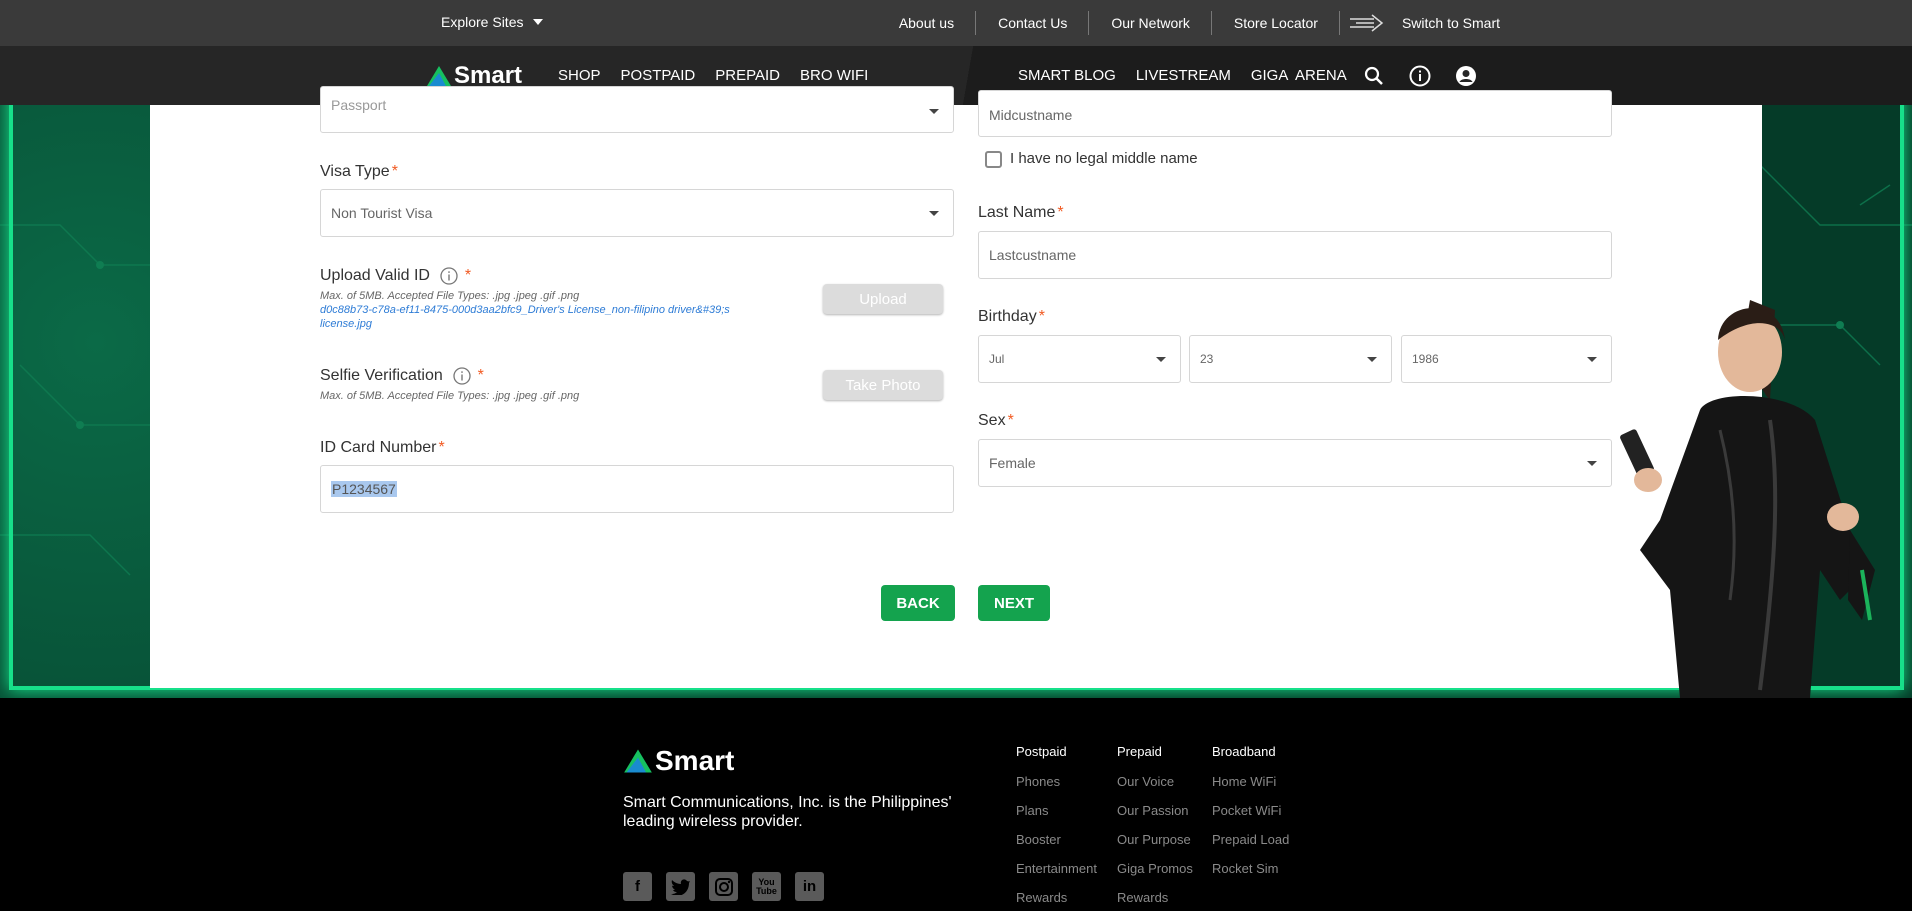 This screenshot has width=1912, height=911. Describe the element at coordinates (1250, 868) in the screenshot. I see `footer-link: Rocket Sim` at that location.